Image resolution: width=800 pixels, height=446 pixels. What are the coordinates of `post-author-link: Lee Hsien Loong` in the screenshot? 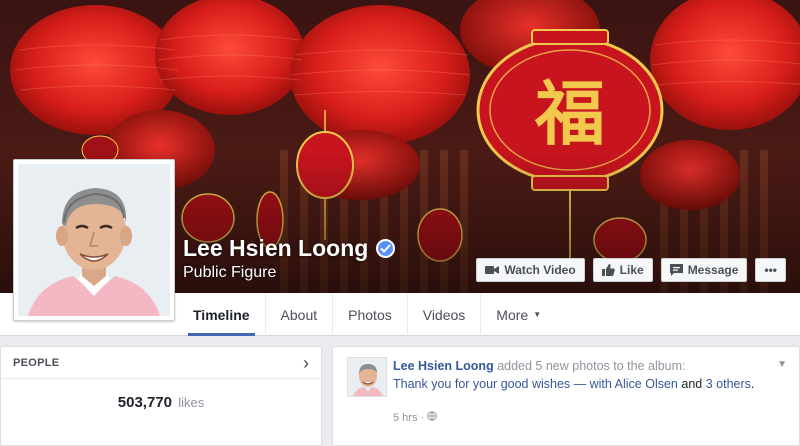 It's located at (443, 366).